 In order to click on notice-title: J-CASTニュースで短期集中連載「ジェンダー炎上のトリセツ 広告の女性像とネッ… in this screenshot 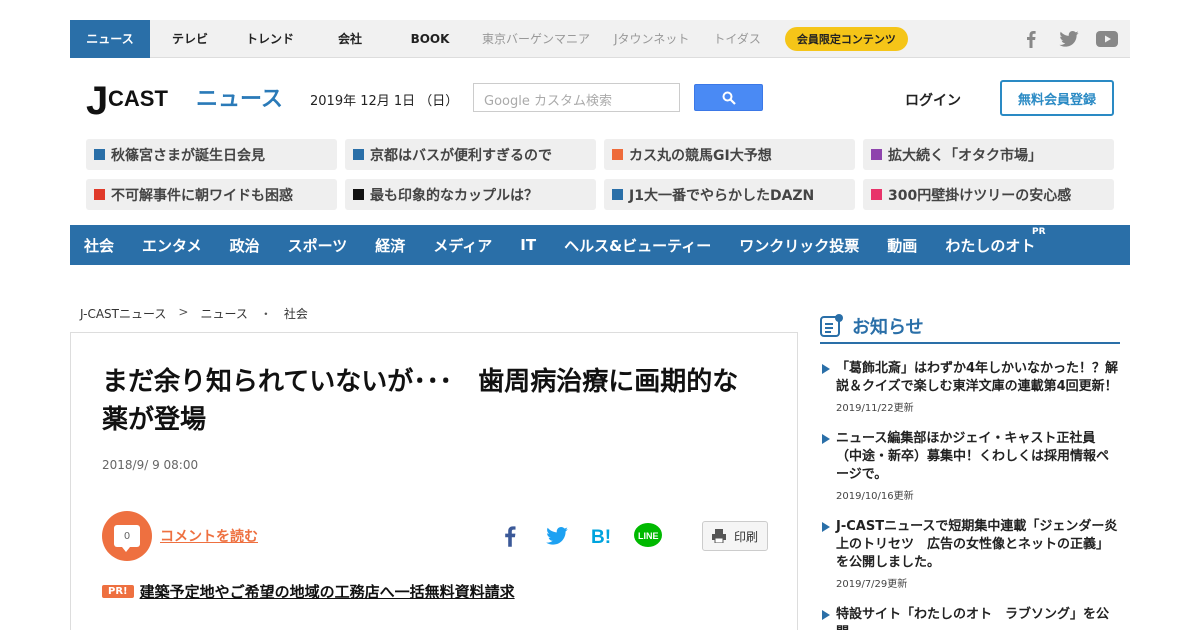, I will do `click(978, 545)`.